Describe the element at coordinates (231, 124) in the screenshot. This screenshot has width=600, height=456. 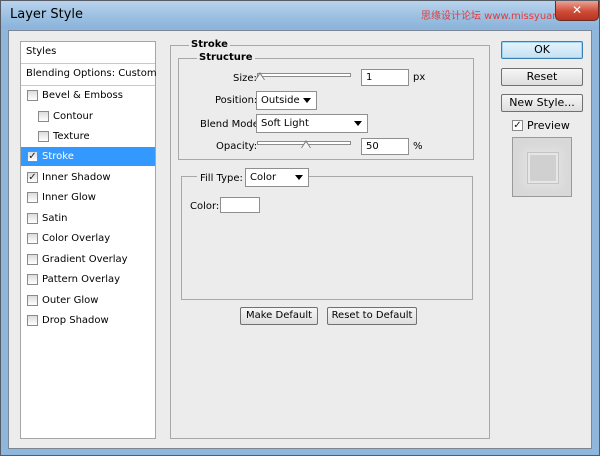
I see `blend-mode-label: Blend Mode:` at that location.